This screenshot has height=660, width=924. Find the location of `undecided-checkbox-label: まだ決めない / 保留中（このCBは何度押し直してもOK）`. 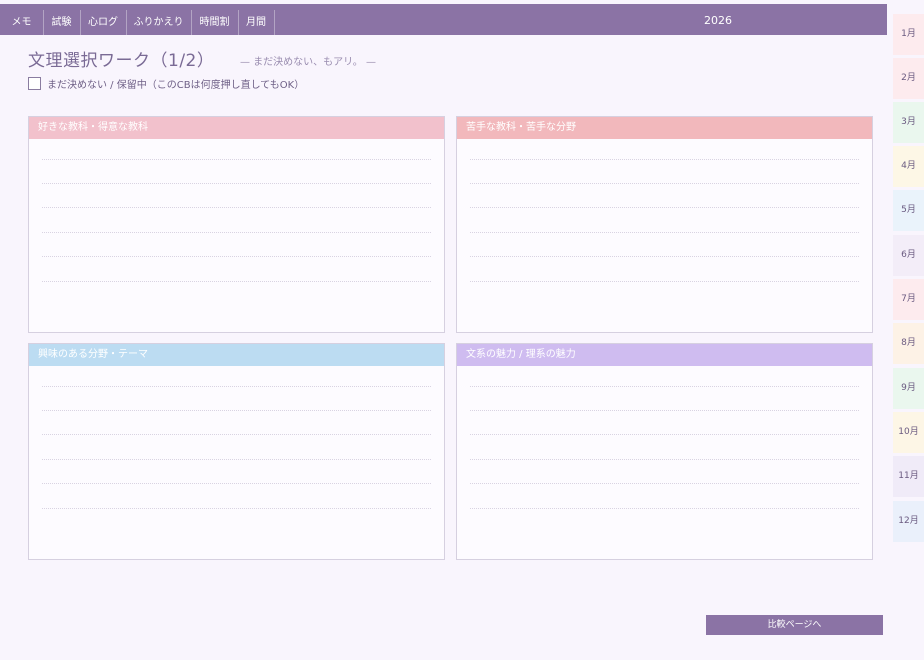

undecided-checkbox-label: まだ決めない / 保留中（このCBは何度押し直してもOK） is located at coordinates (176, 85).